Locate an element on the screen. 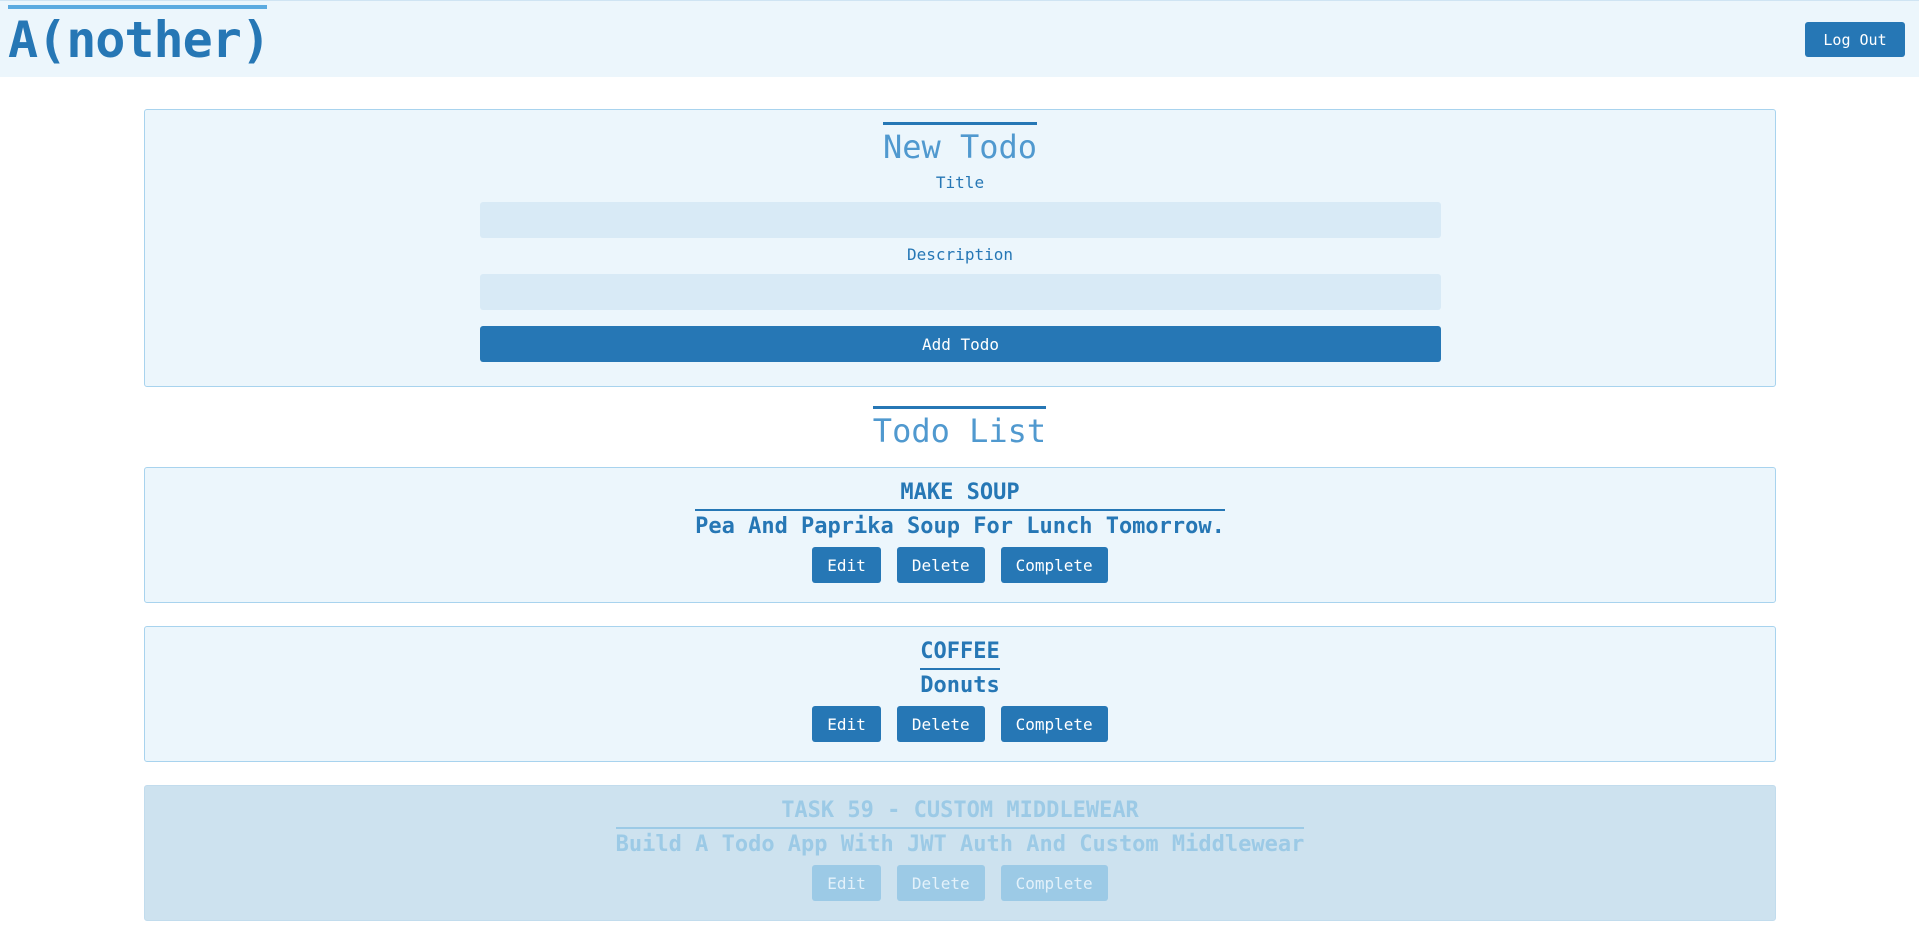  todo-title: Make Soup is located at coordinates (960, 494).